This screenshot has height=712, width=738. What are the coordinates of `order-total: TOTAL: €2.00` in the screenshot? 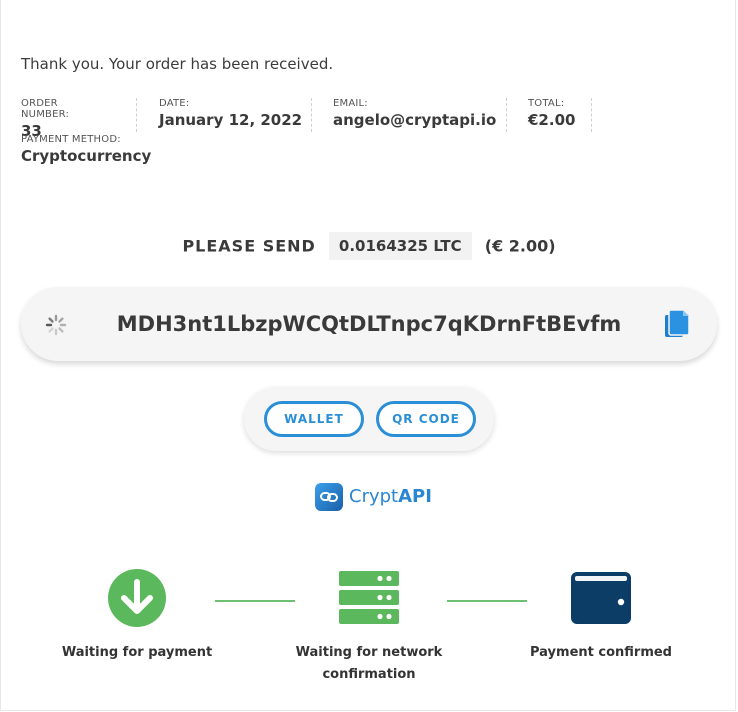 It's located at (551, 116).